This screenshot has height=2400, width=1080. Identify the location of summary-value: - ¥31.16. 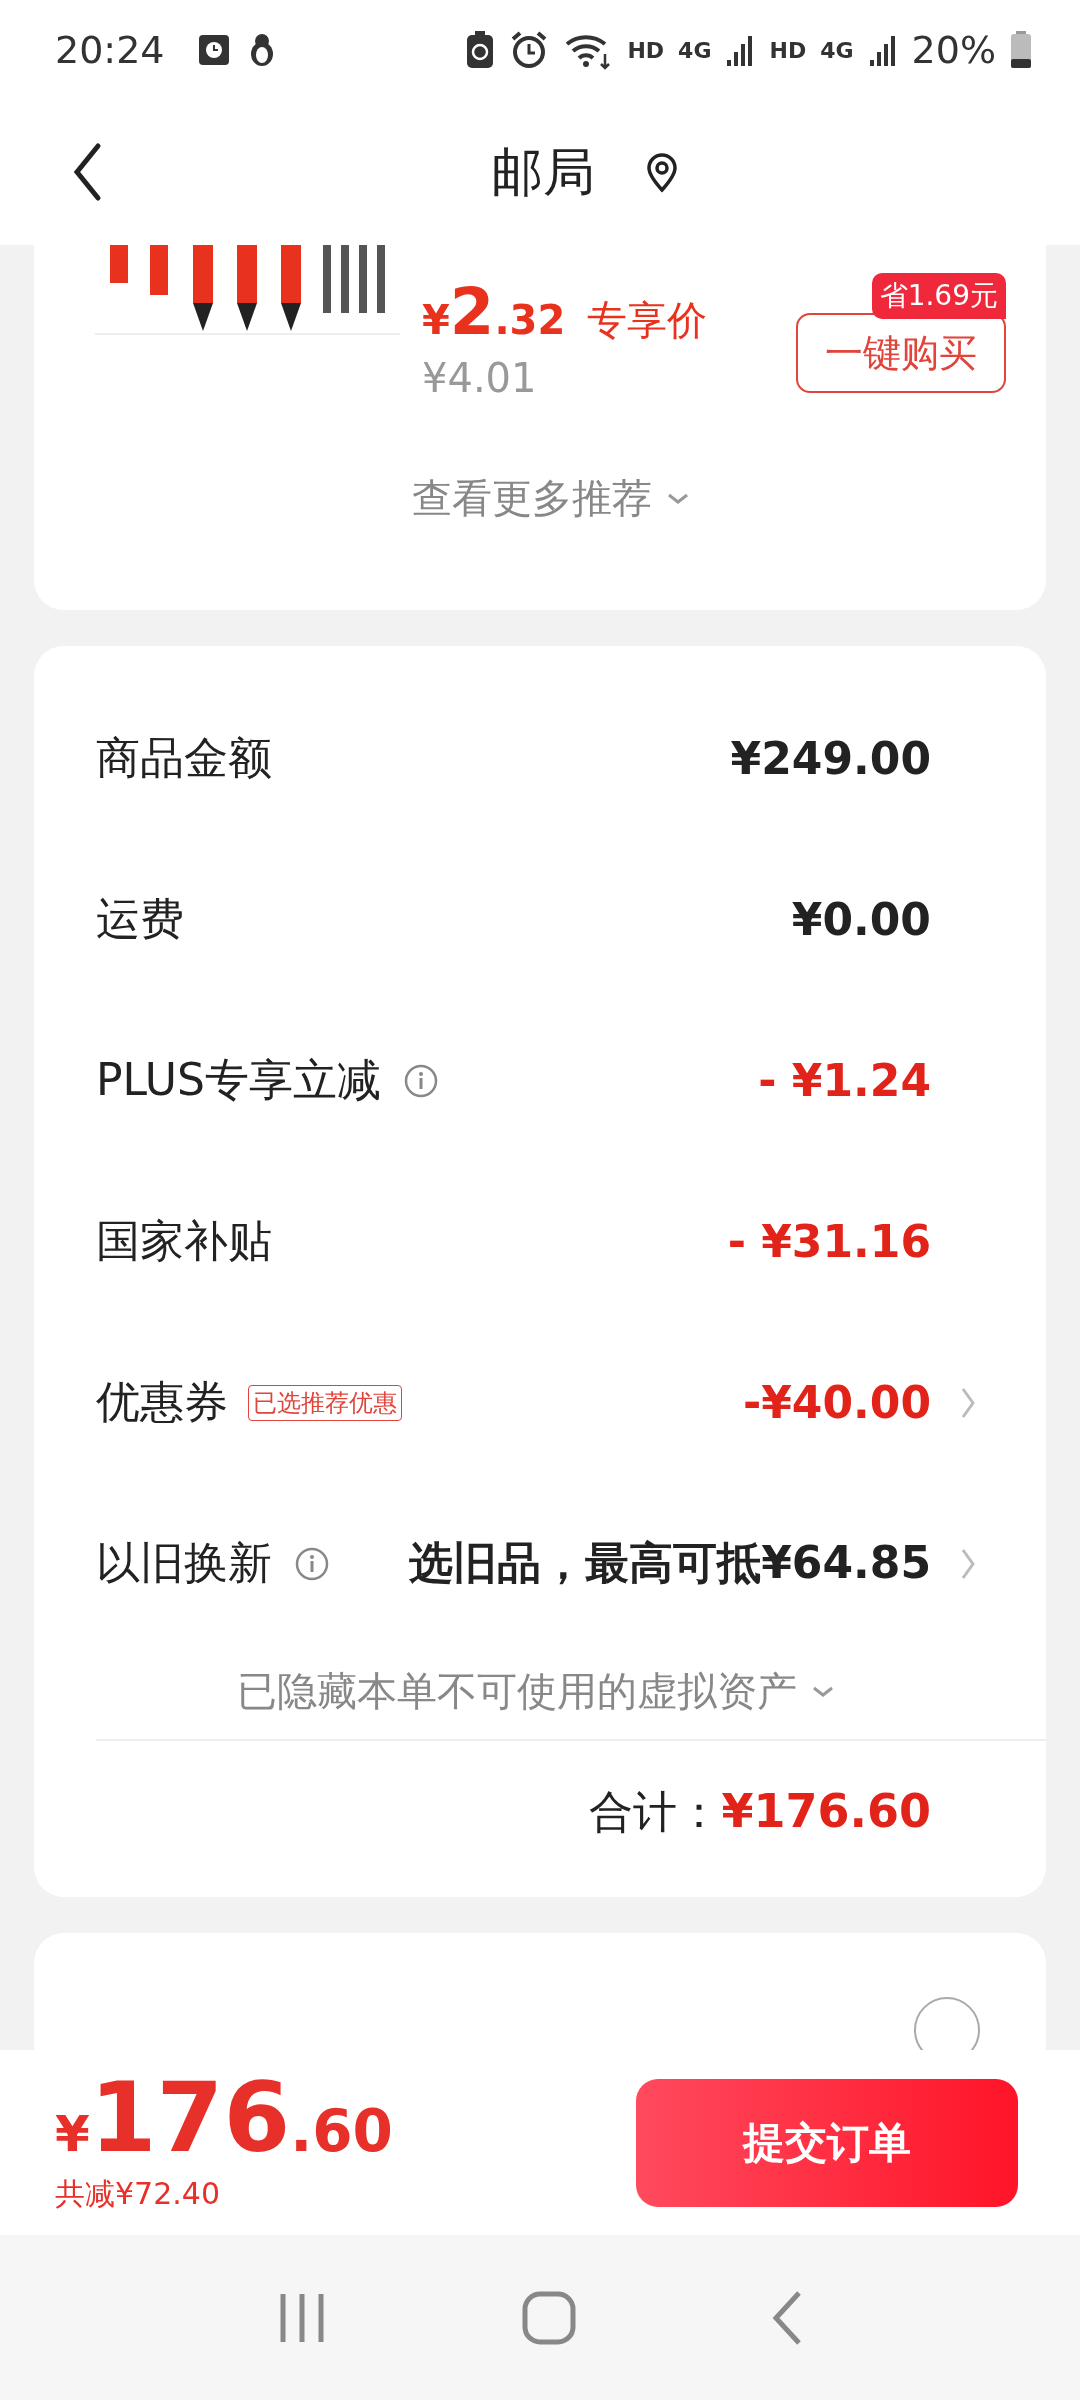
(829, 1241).